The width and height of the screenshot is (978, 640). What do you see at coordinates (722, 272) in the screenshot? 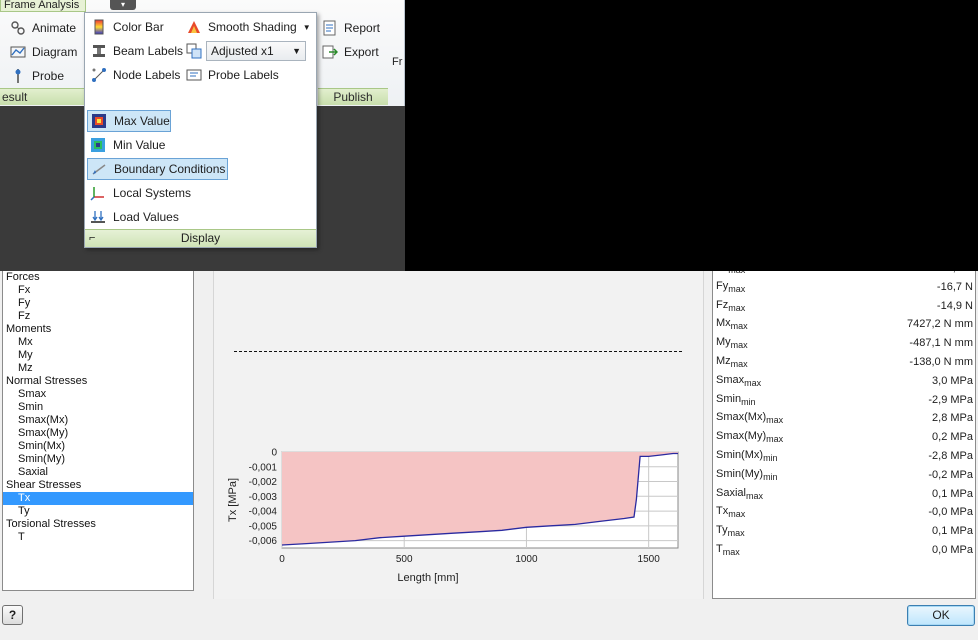
I see `value-name-base: Fx` at bounding box center [722, 272].